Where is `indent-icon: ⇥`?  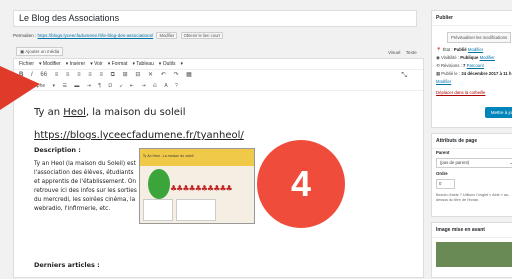
indent-icon: ⇥ is located at coordinates (89, 86).